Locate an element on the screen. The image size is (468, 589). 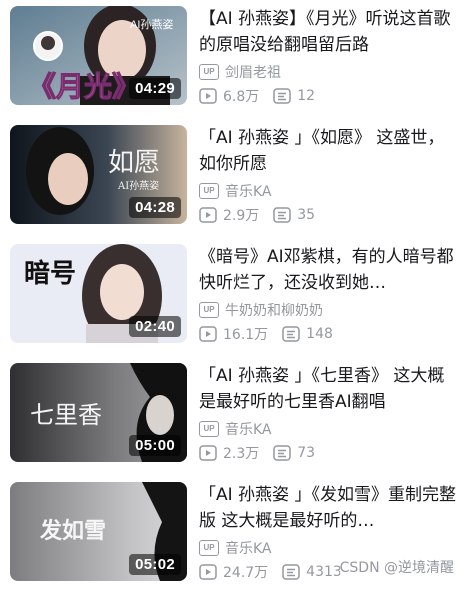
thumbnail-caption: 发如雪 is located at coordinates (72, 531).